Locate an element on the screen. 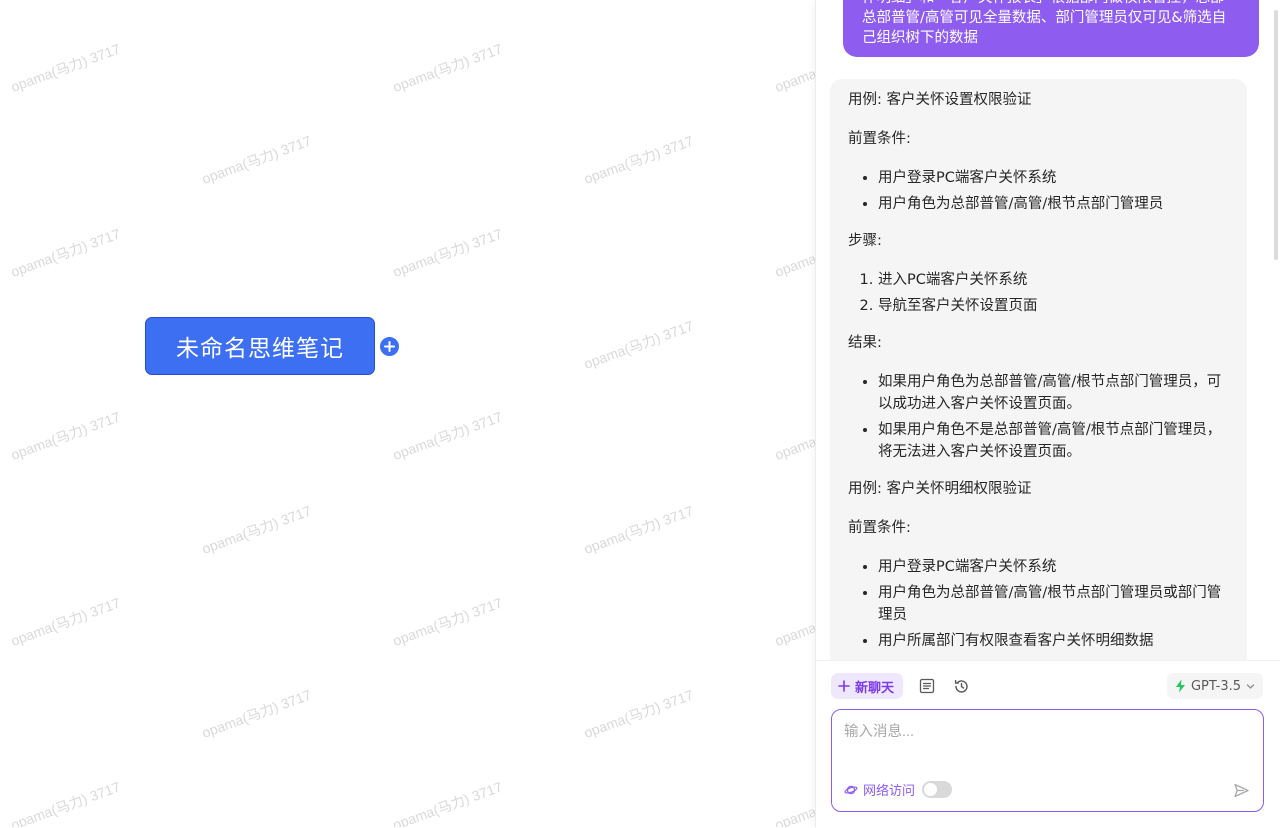  steps-list: 进入PC端客户关怀系统 导航至客户关怀设置页面 is located at coordinates (1038, 293).